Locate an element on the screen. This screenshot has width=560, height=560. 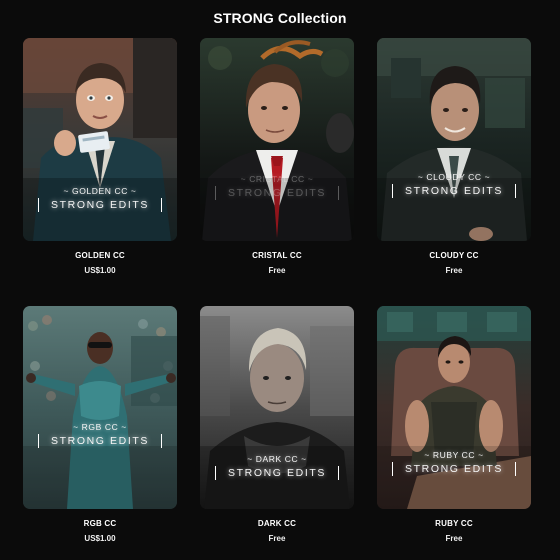
overlay-variant-label: ~ RUBY CC ~ is located at coordinates (454, 455).